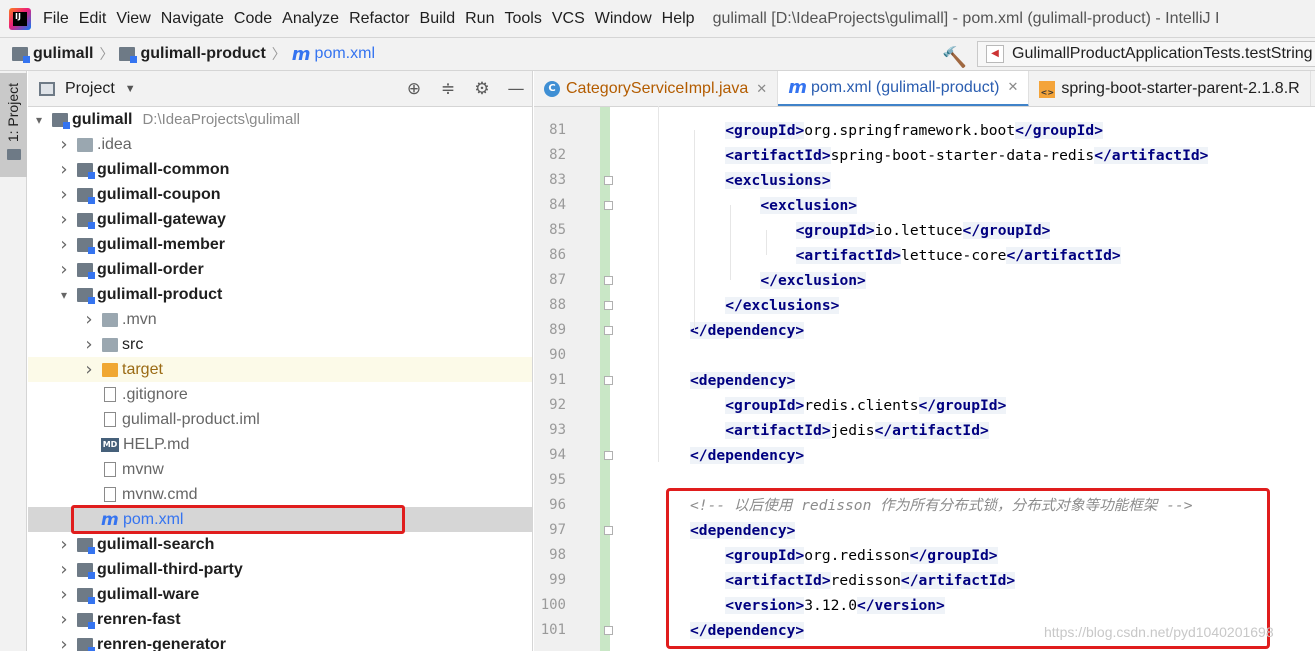 The width and height of the screenshot is (1315, 651). Describe the element at coordinates (63, 53) in the screenshot. I see `breadcrumb-root-label: gulimall` at that location.